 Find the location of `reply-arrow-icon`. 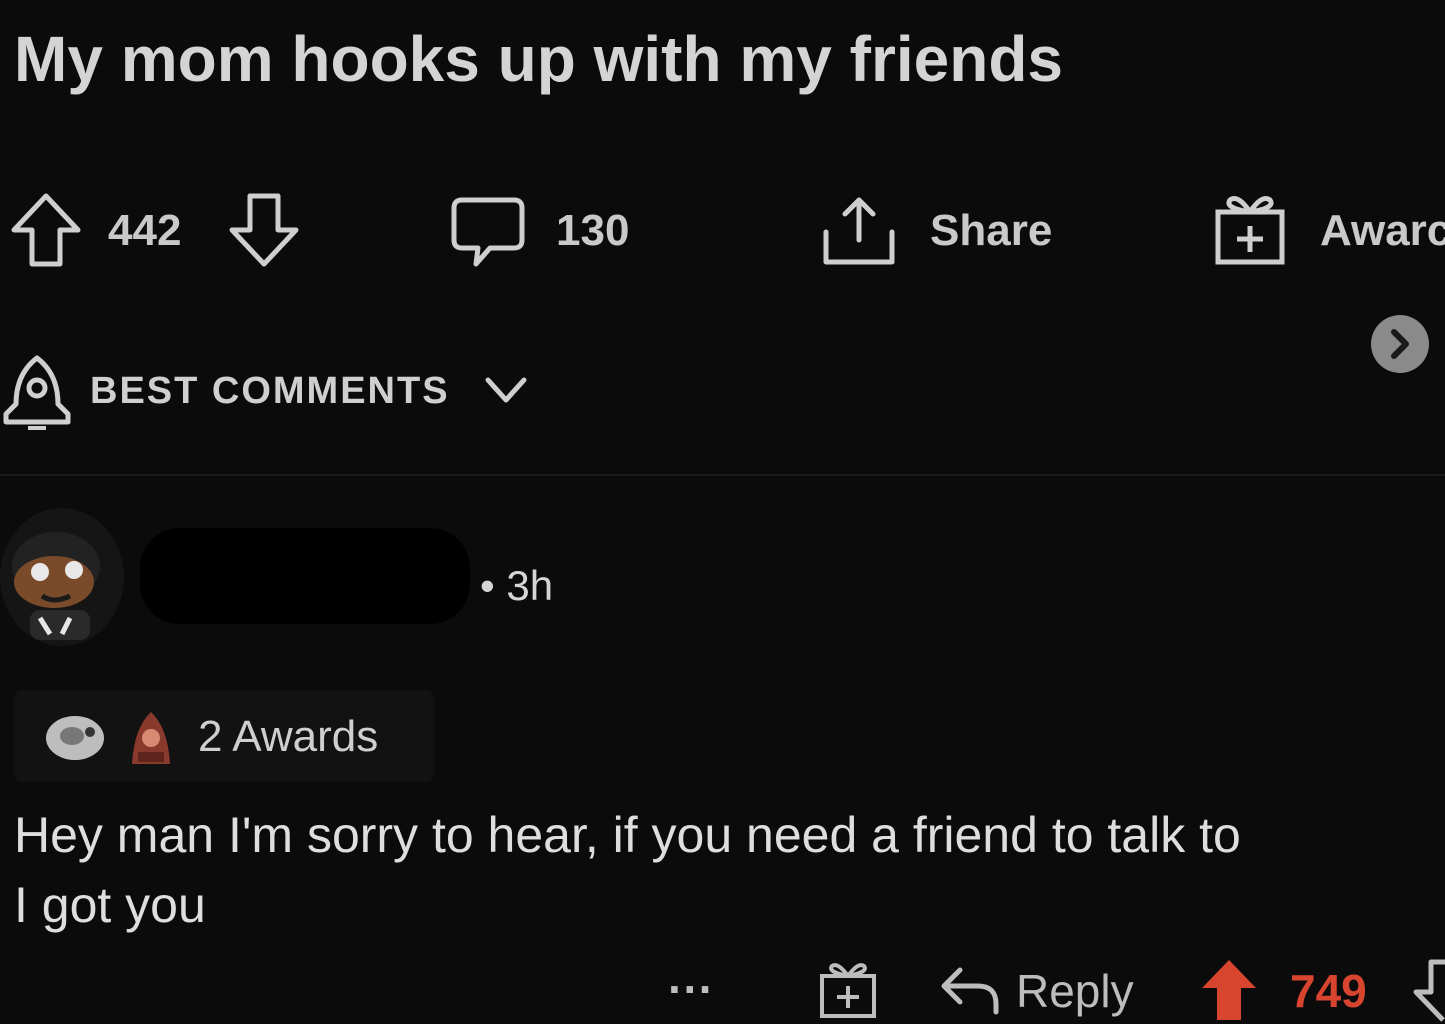

reply-arrow-icon is located at coordinates (969, 989).